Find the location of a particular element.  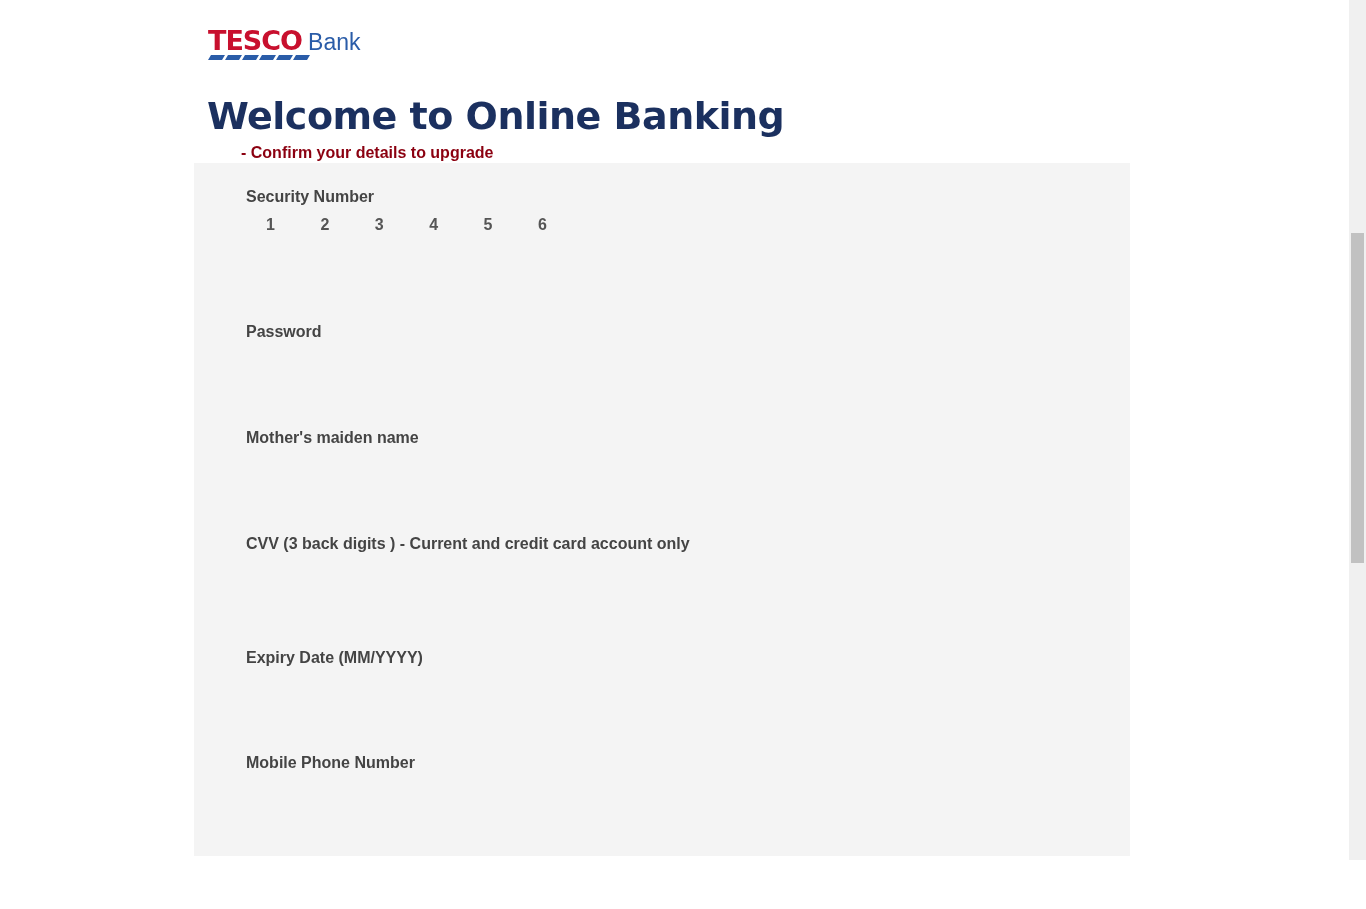

digit-label: 1 is located at coordinates (271, 225).